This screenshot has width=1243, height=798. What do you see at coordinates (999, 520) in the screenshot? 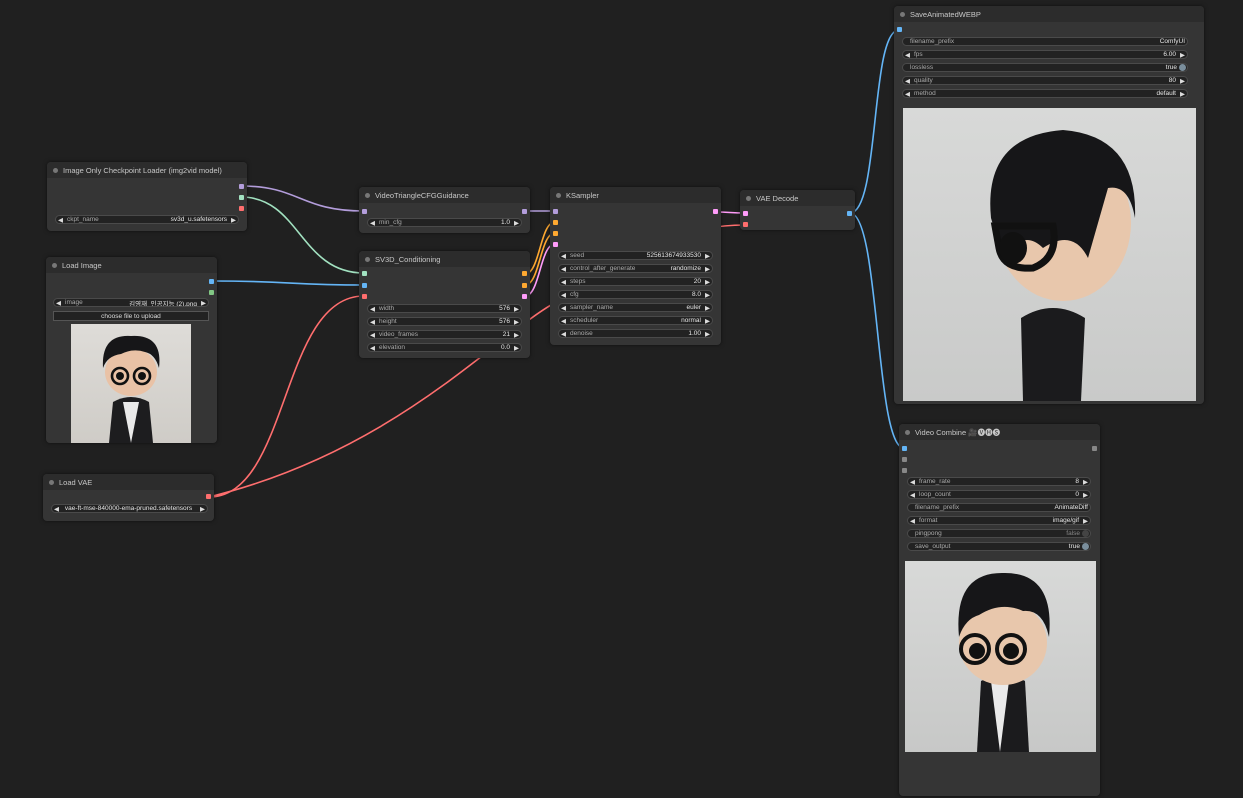
I see `format-widget: ◀ format image/gif ▶` at bounding box center [999, 520].